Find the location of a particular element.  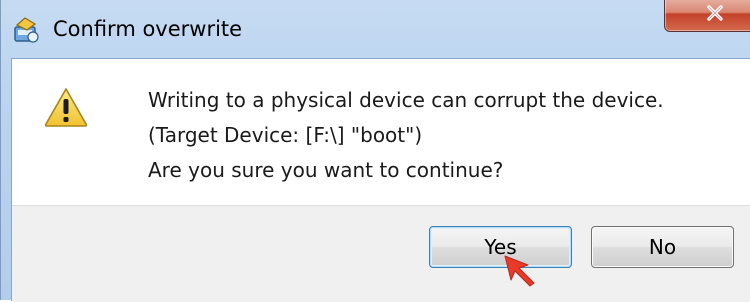

close-button is located at coordinates (707, 16).